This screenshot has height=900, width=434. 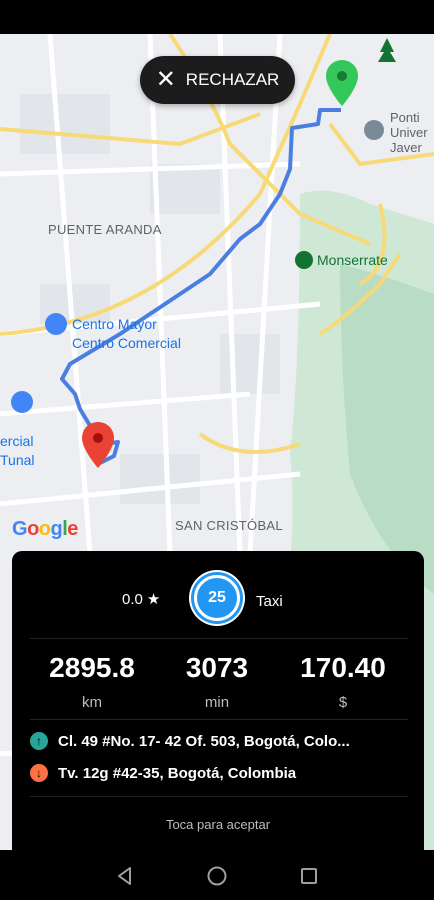 I want to click on google-logo: Google, so click(x=45, y=529).